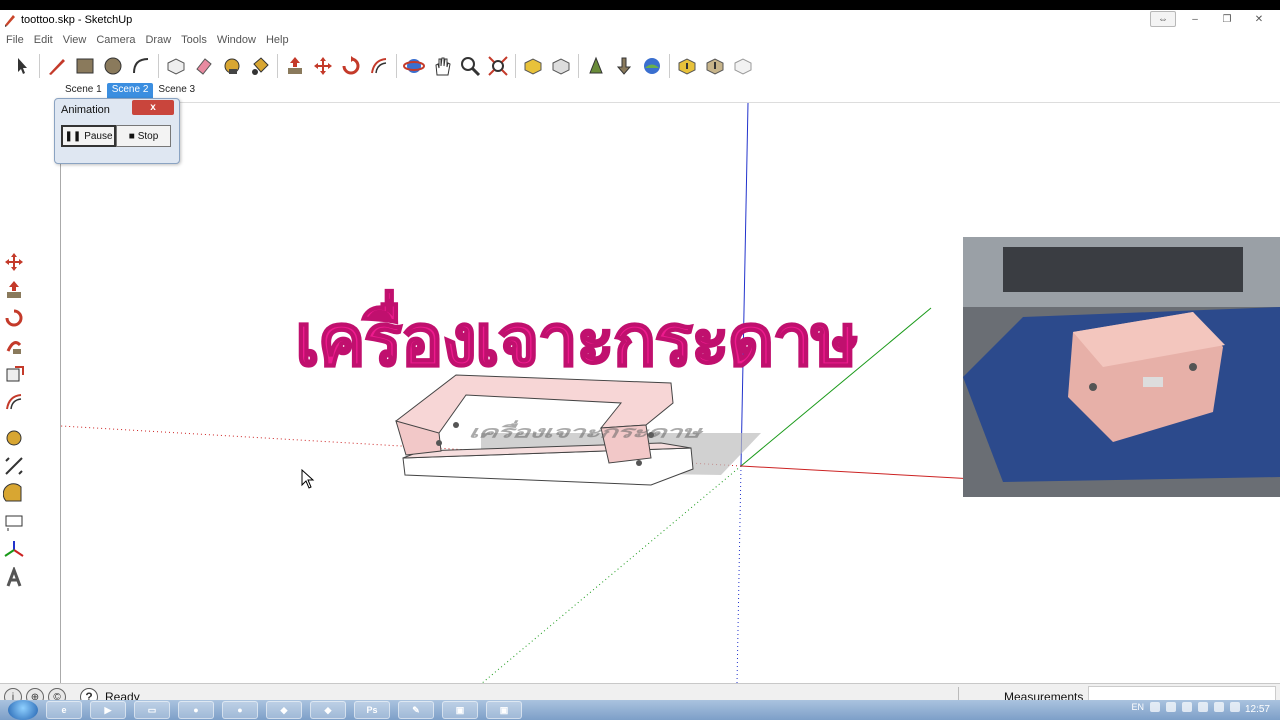 This screenshot has height=720, width=1280. Describe the element at coordinates (141, 66) in the screenshot. I see `arc-icon` at that location.